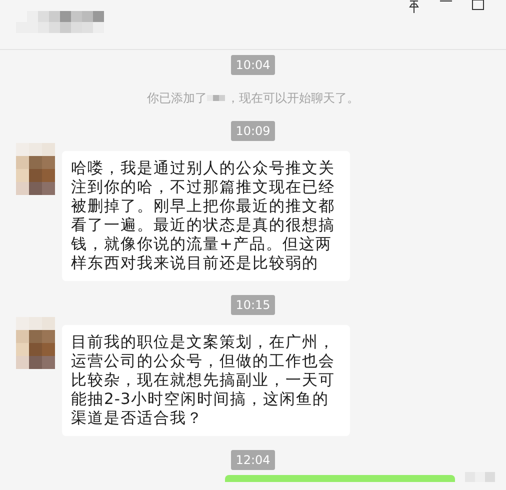 Image resolution: width=506 pixels, height=490 pixels. I want to click on timestamp: 10:04, so click(253, 65).